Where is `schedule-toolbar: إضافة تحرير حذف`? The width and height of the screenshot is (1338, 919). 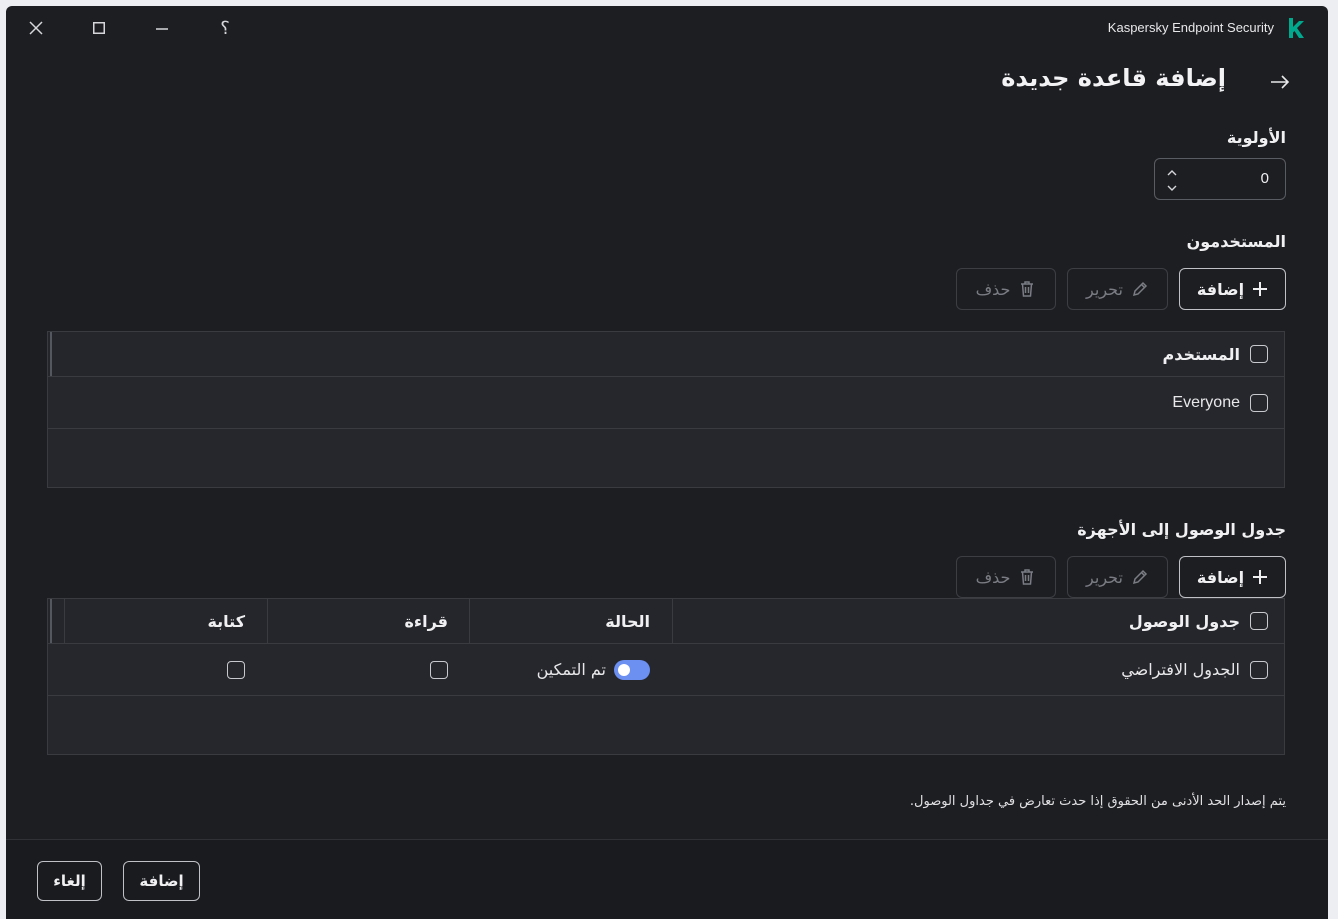
schedule-toolbar: إضافة تحرير حذف is located at coordinates (1121, 577).